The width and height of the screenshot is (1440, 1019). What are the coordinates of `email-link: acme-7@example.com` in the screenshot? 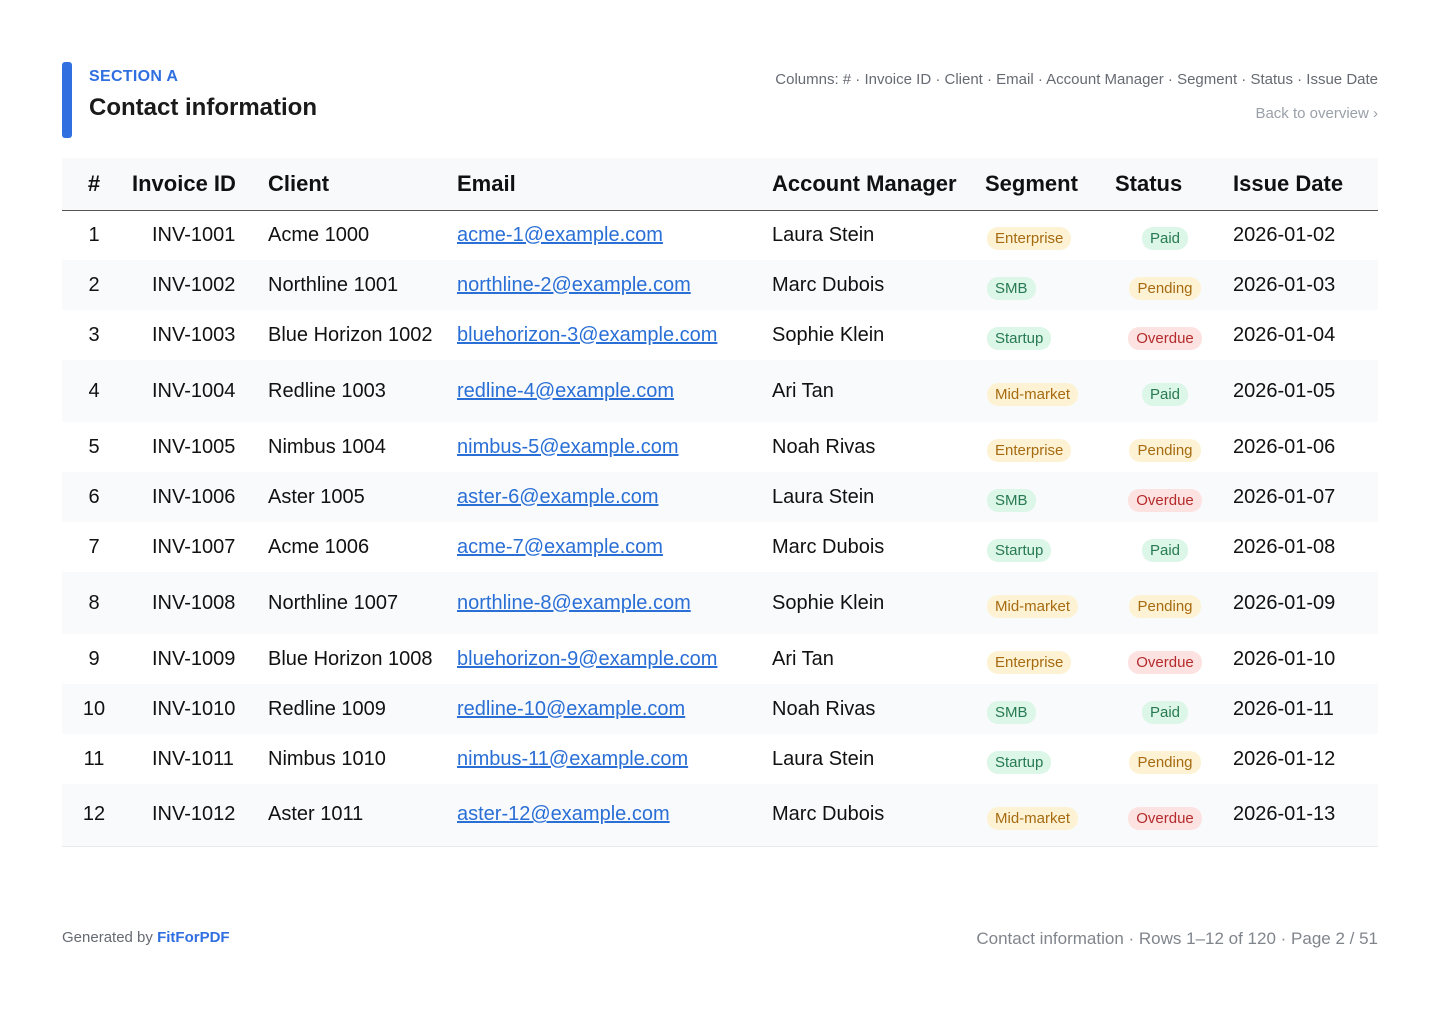 It's located at (560, 547).